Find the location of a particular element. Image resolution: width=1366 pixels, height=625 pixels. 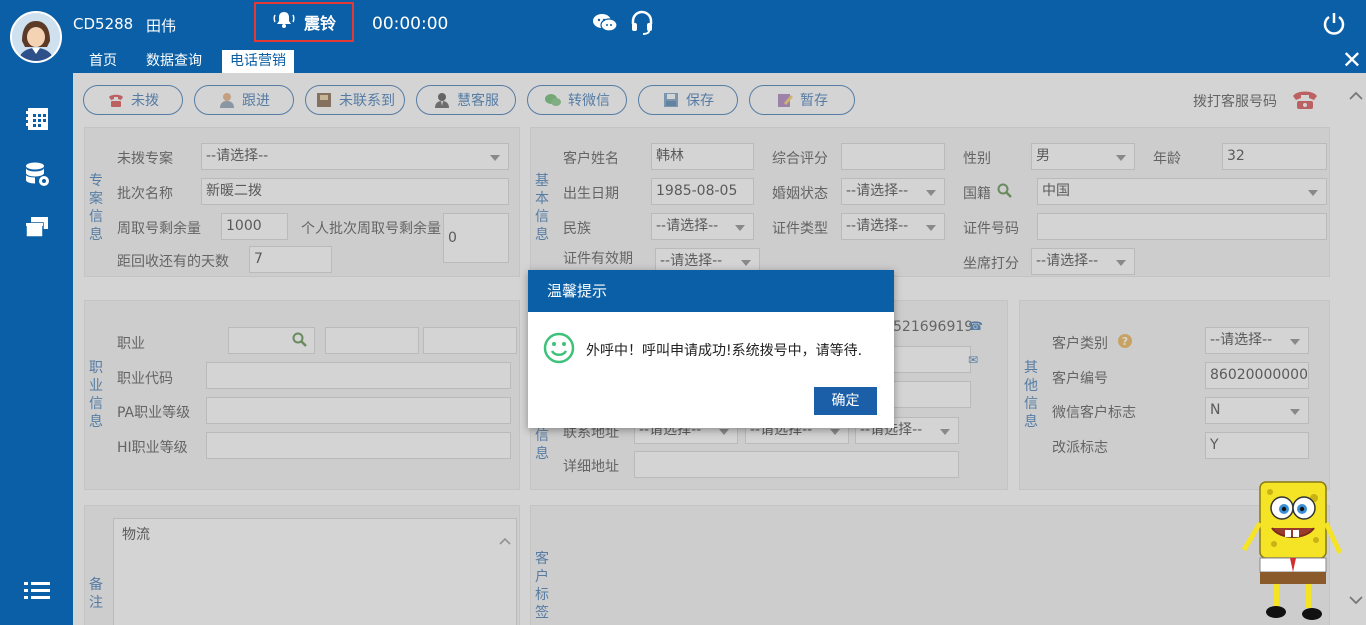

top-bar: CD5288 田伟 震铃 00:00:00 is located at coordinates (683, 24).